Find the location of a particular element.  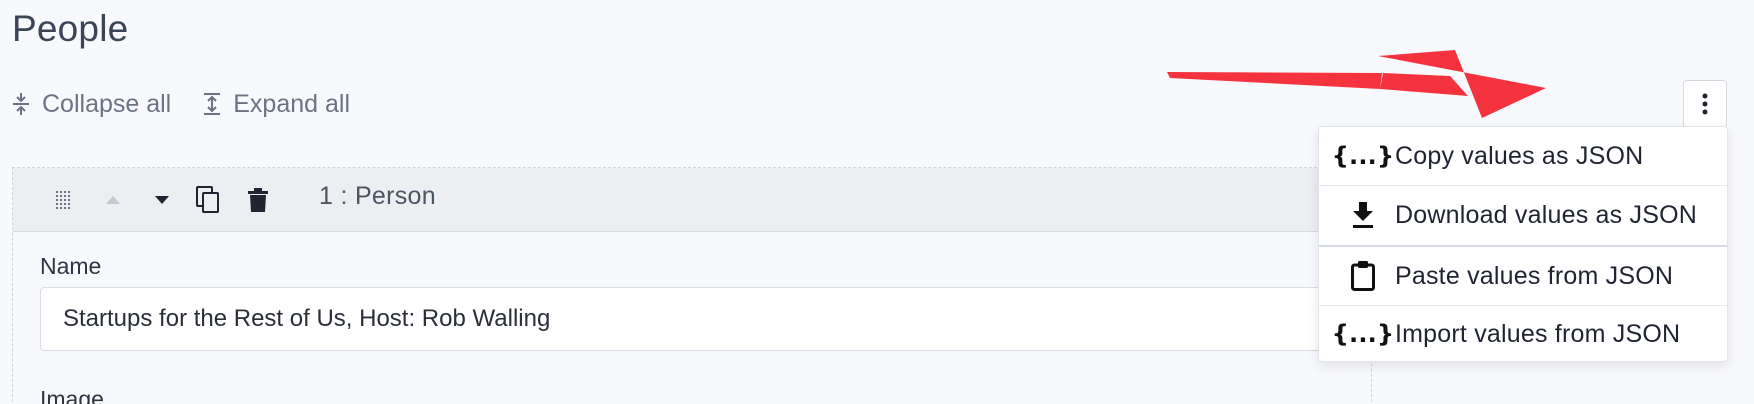

caret-down-icon is located at coordinates (162, 200).